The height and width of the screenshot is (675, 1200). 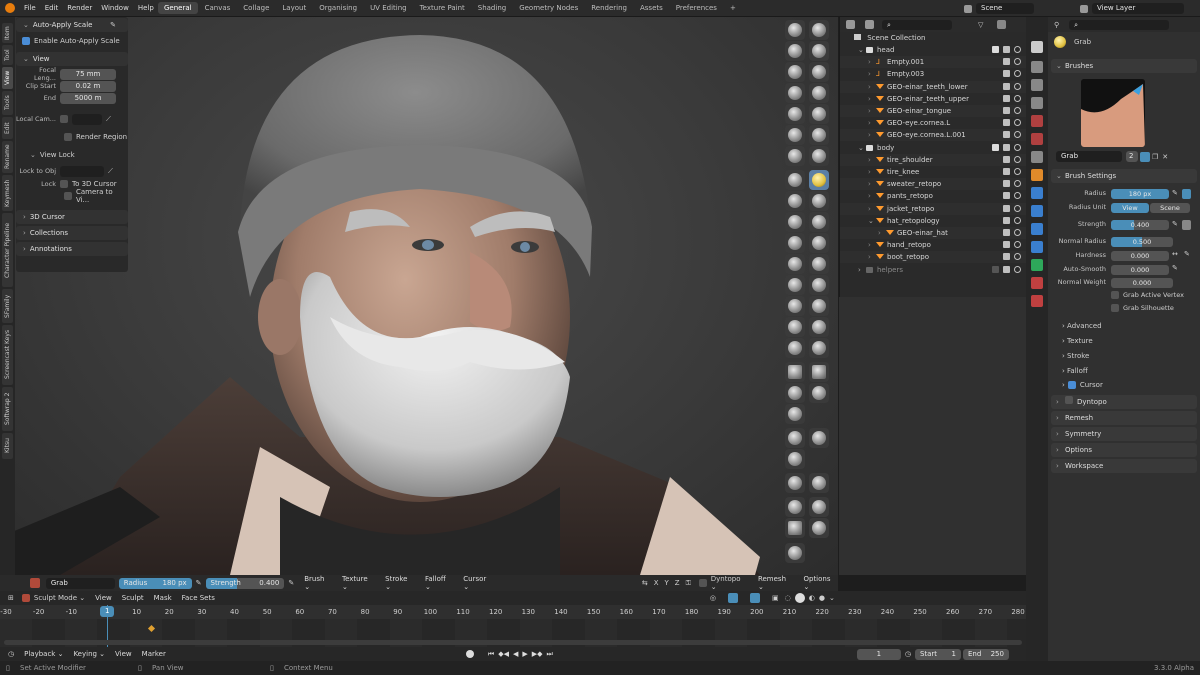 What do you see at coordinates (7, 103) in the screenshot?
I see `tab-tools: Tools` at bounding box center [7, 103].